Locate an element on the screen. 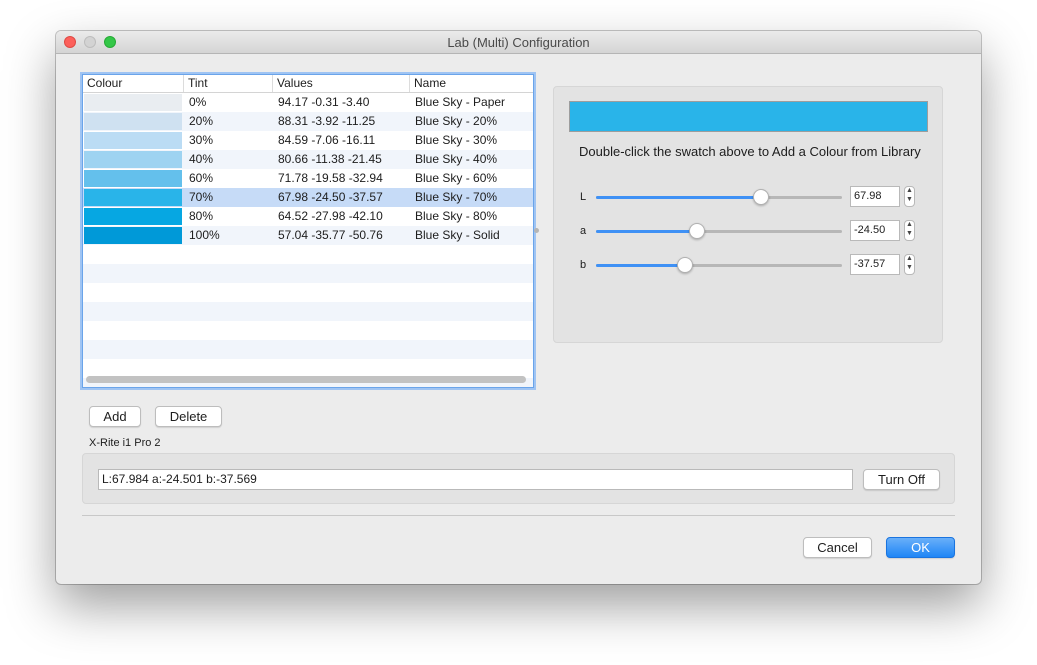  column-header-tint: Tint is located at coordinates (228, 83).